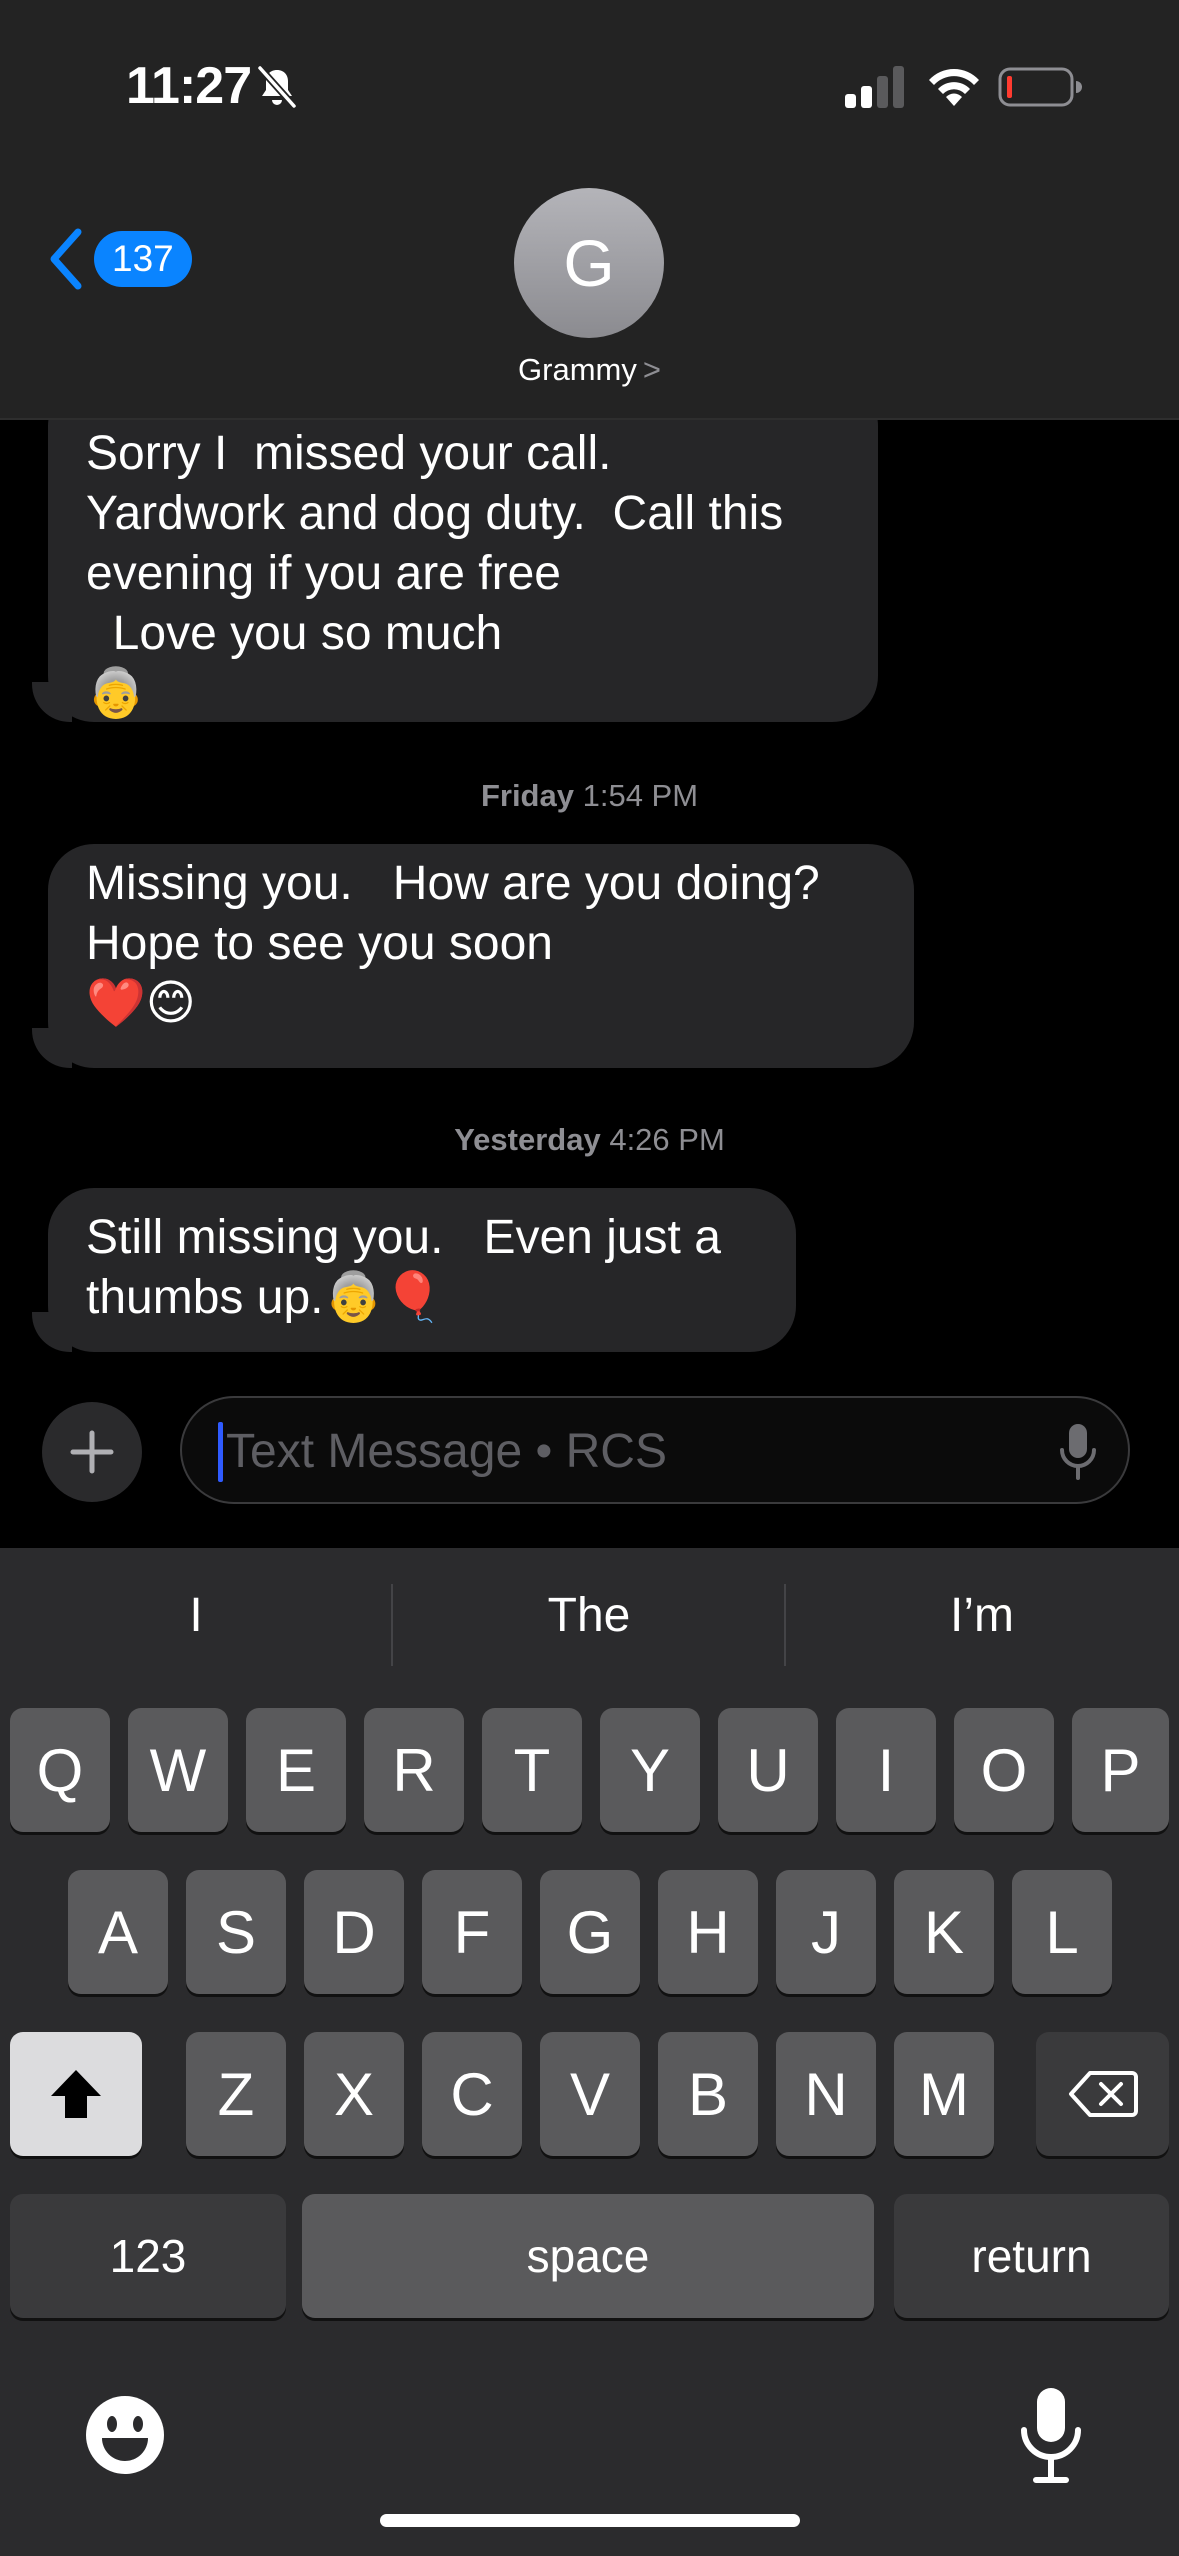 Image resolution: width=1179 pixels, height=2556 pixels. Describe the element at coordinates (589, 1139) in the screenshot. I see `message-timestamp: Yesterday 4:26 PM` at that location.